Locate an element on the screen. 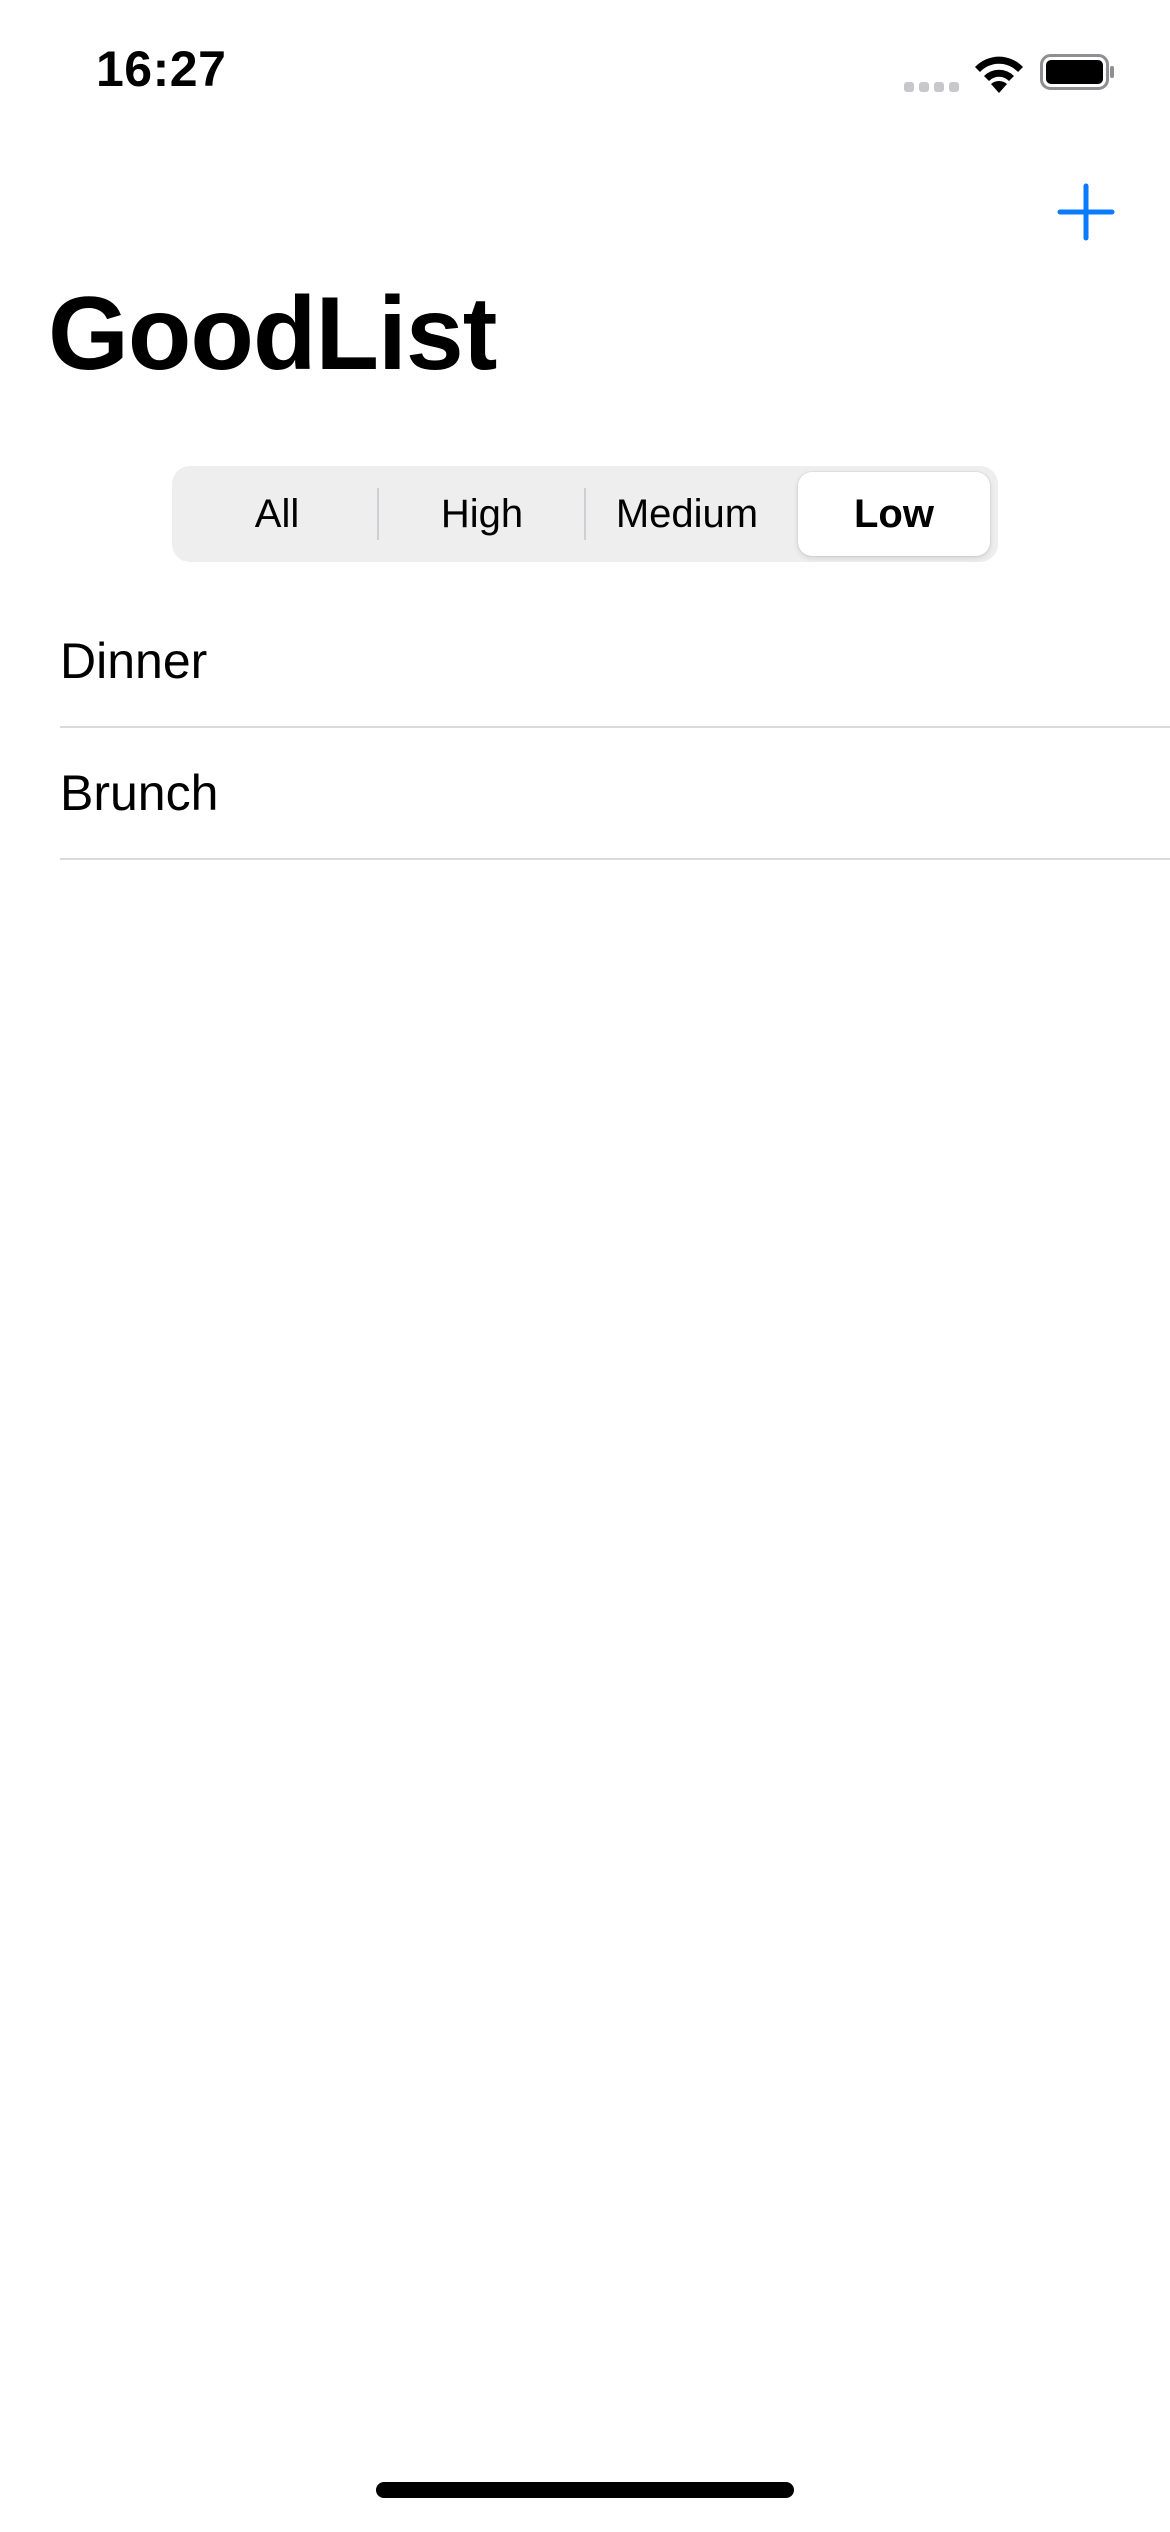 This screenshot has height=2532, width=1170. segment-high: High is located at coordinates (482, 514).